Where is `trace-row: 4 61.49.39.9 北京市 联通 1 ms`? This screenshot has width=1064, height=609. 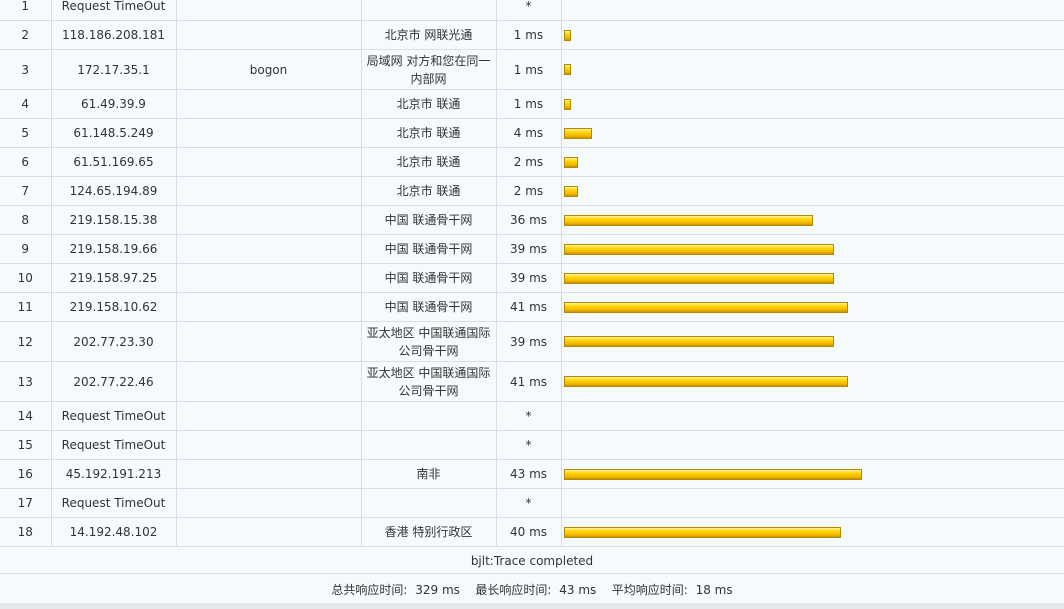
trace-row: 4 61.49.39.9 北京市 联通 1 ms is located at coordinates (532, 104).